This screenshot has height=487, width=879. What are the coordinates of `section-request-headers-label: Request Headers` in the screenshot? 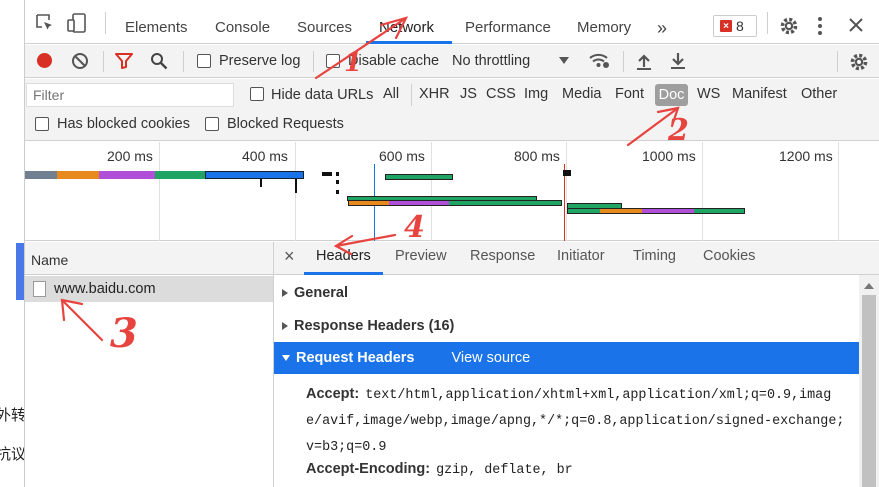 It's located at (355, 358).